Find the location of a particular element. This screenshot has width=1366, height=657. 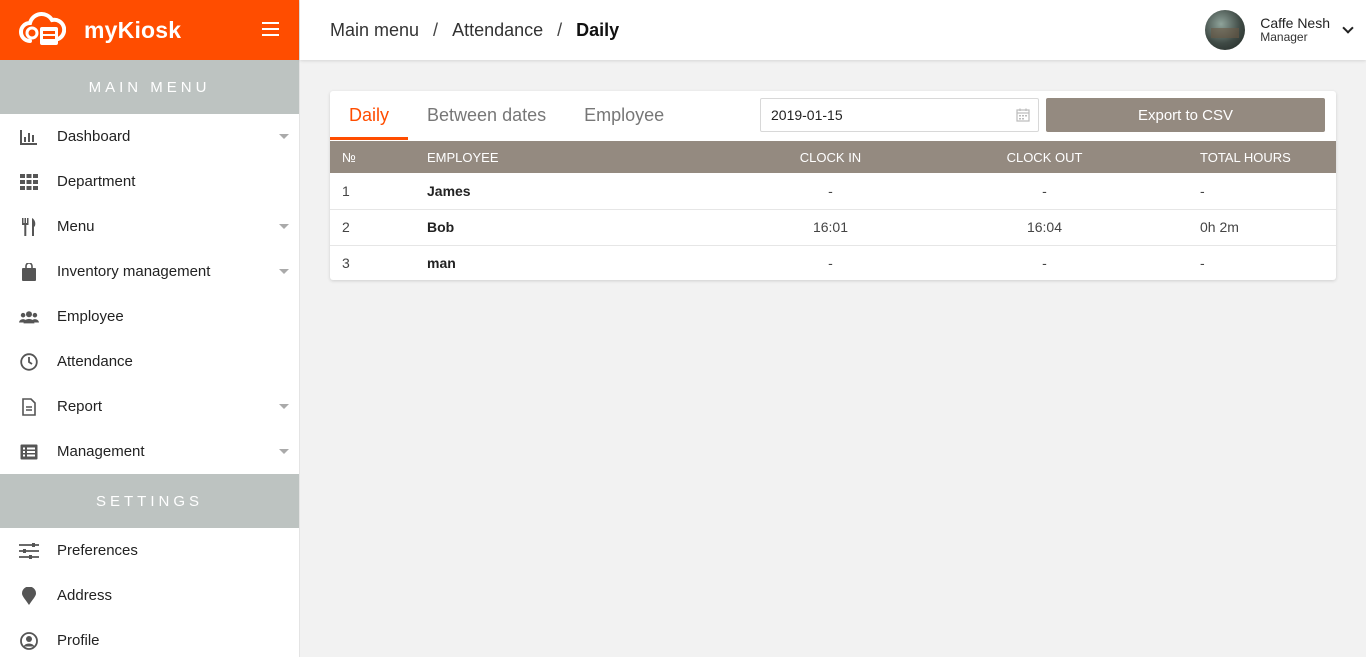

sidebar-item-dashboard: Dashboard is located at coordinates (149, 136).